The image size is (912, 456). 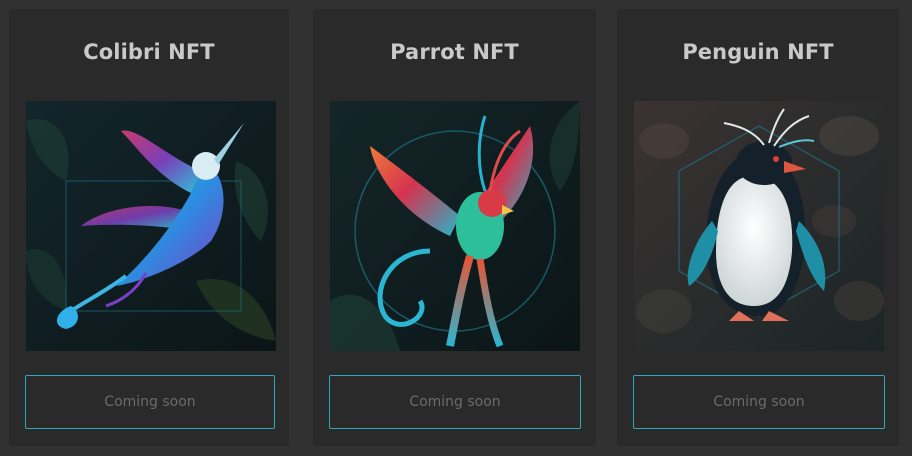 What do you see at coordinates (149, 52) in the screenshot?
I see `card-title: Colibri NFT` at bounding box center [149, 52].